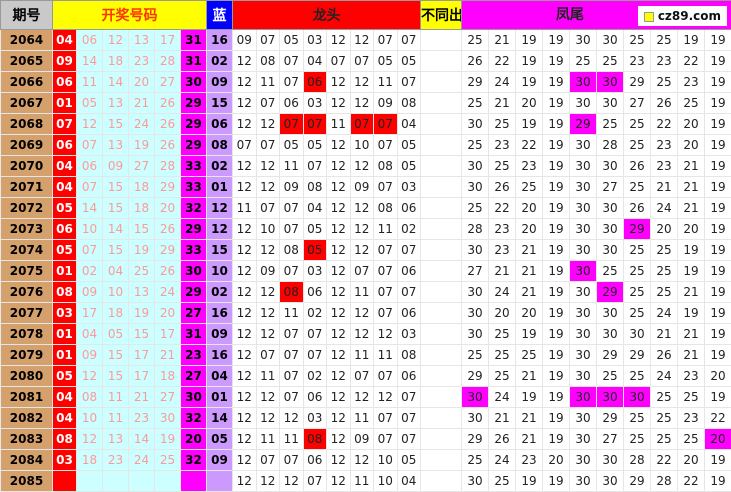  What do you see at coordinates (502, 187) in the screenshot?
I see `phoenix-tail-value: 26` at bounding box center [502, 187].